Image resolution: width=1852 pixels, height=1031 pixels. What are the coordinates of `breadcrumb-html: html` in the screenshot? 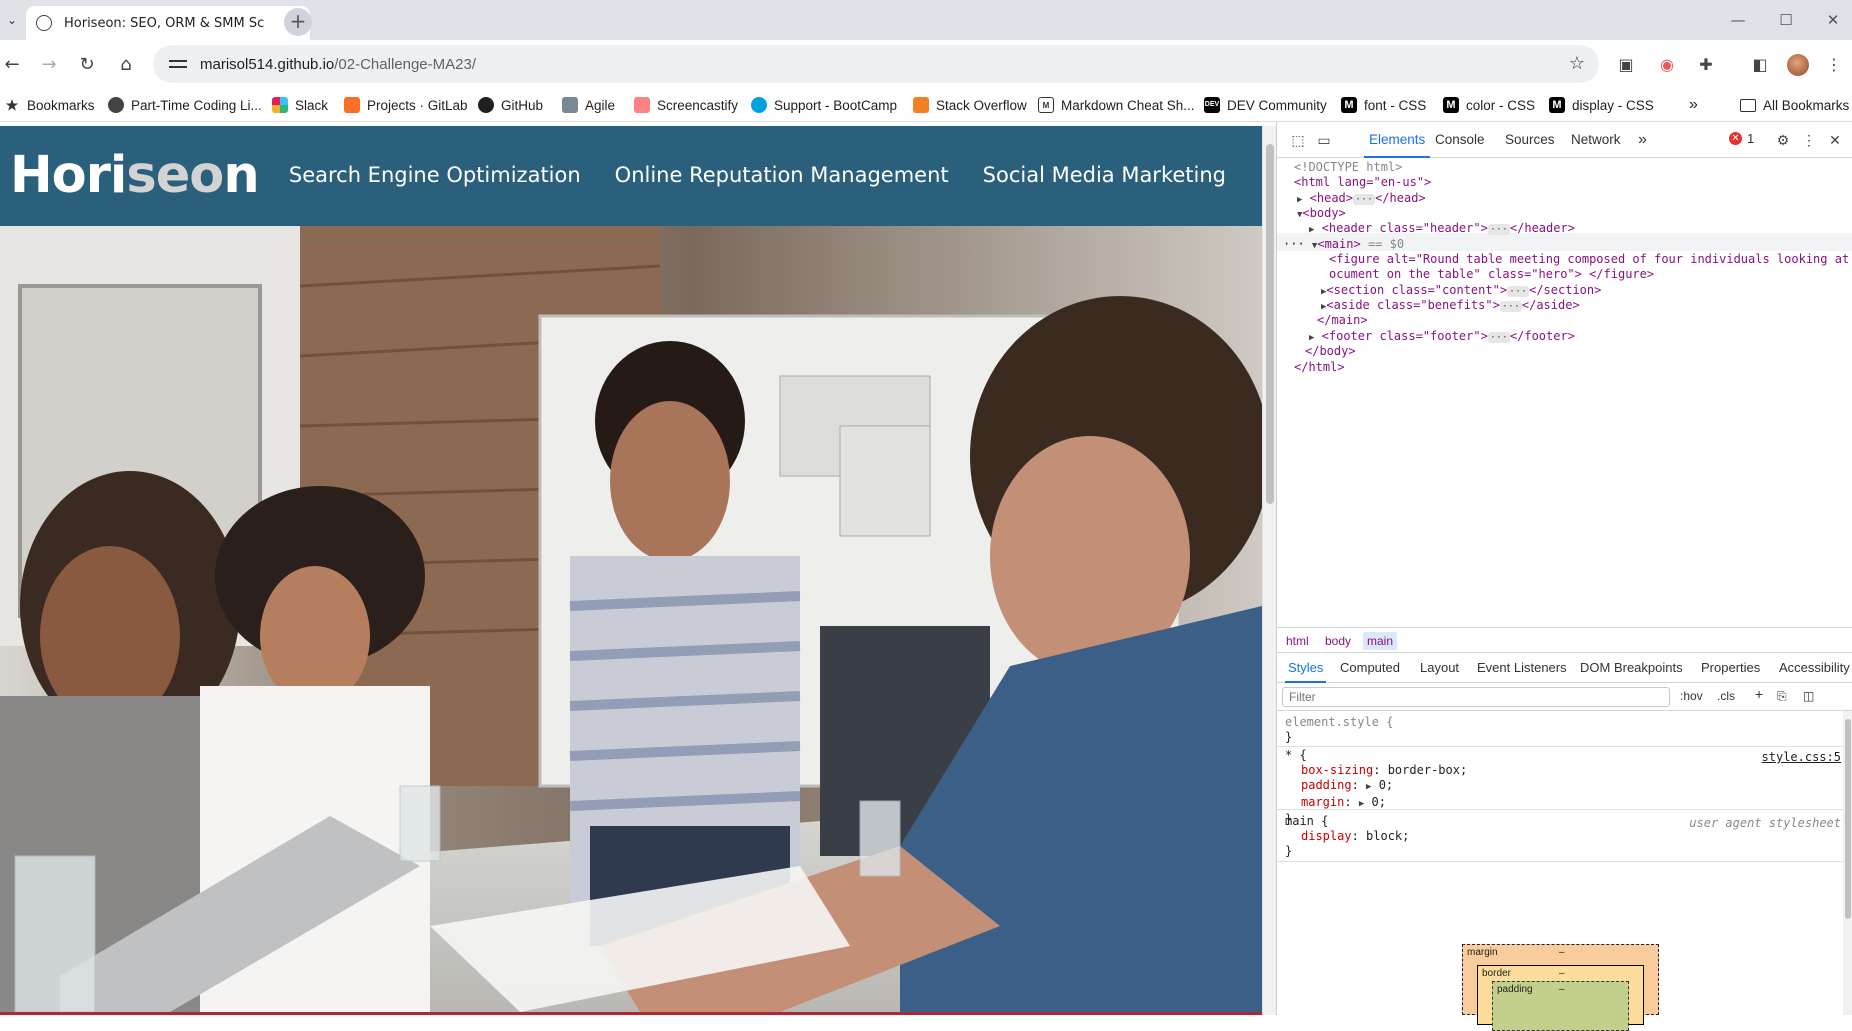 It's located at (1297, 641).